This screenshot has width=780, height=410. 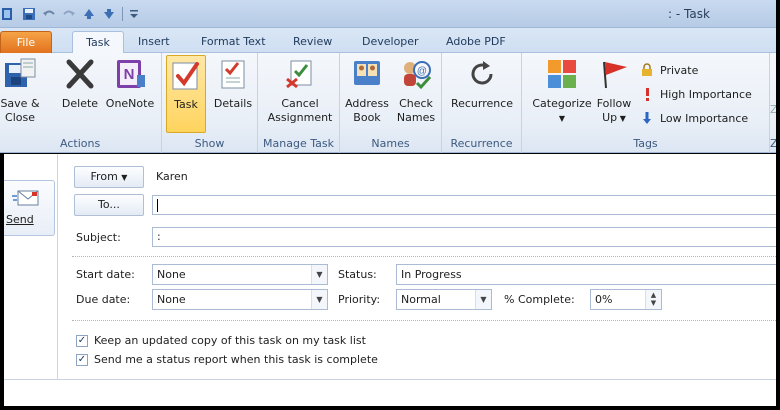 I want to click on group-manage-task: Cancel Assignment Manage Task, so click(x=299, y=103).